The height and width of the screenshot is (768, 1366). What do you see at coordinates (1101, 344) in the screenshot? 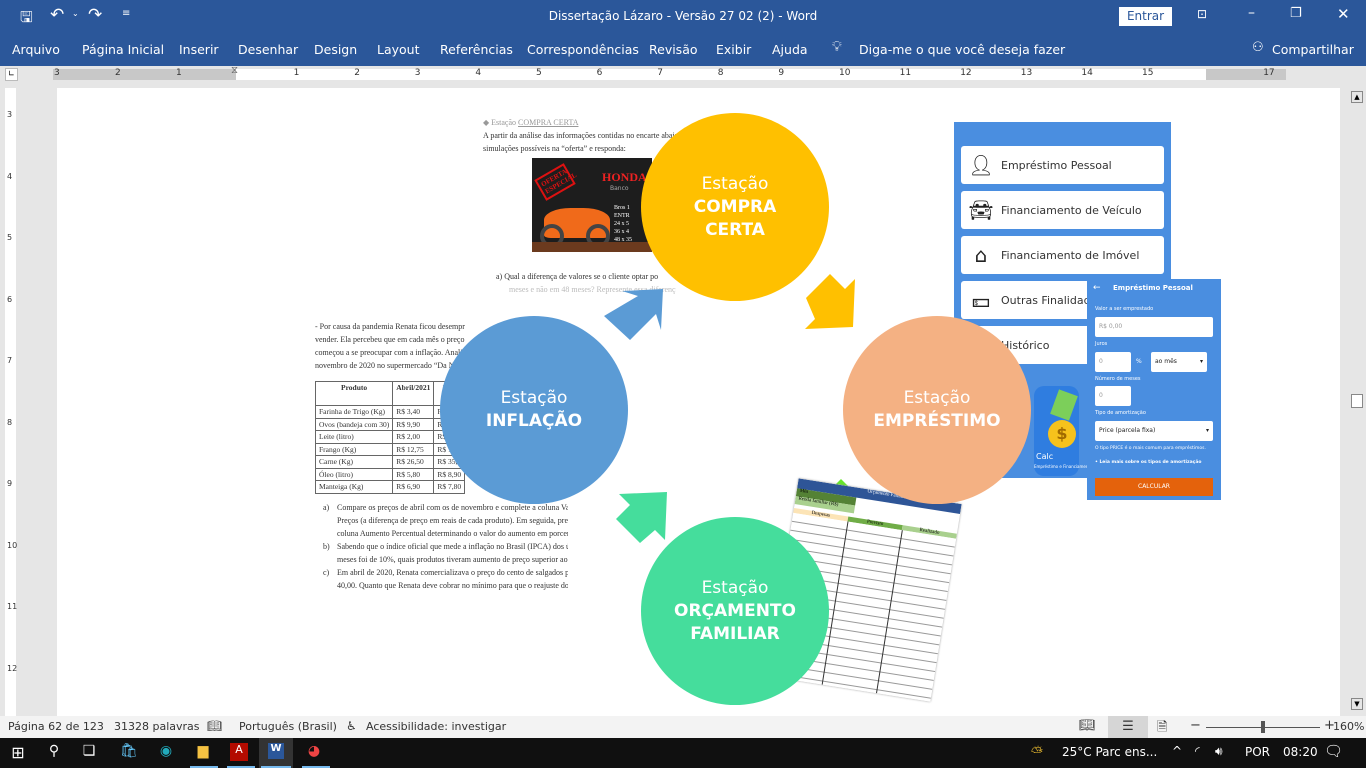
I see `juros-label: Juros` at bounding box center [1101, 344].